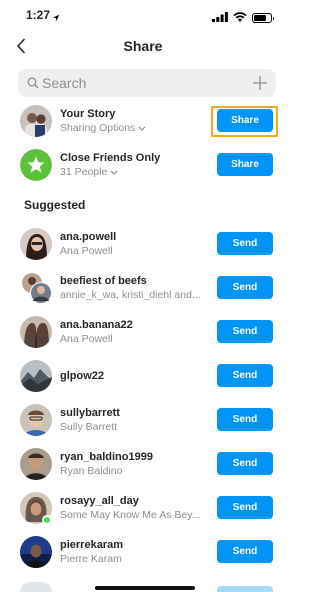 Image resolution: width=320 pixels, height=592 pixels. Describe the element at coordinates (143, 332) in the screenshot. I see `list-item: ana.banana22 Ana Powell Send` at that location.